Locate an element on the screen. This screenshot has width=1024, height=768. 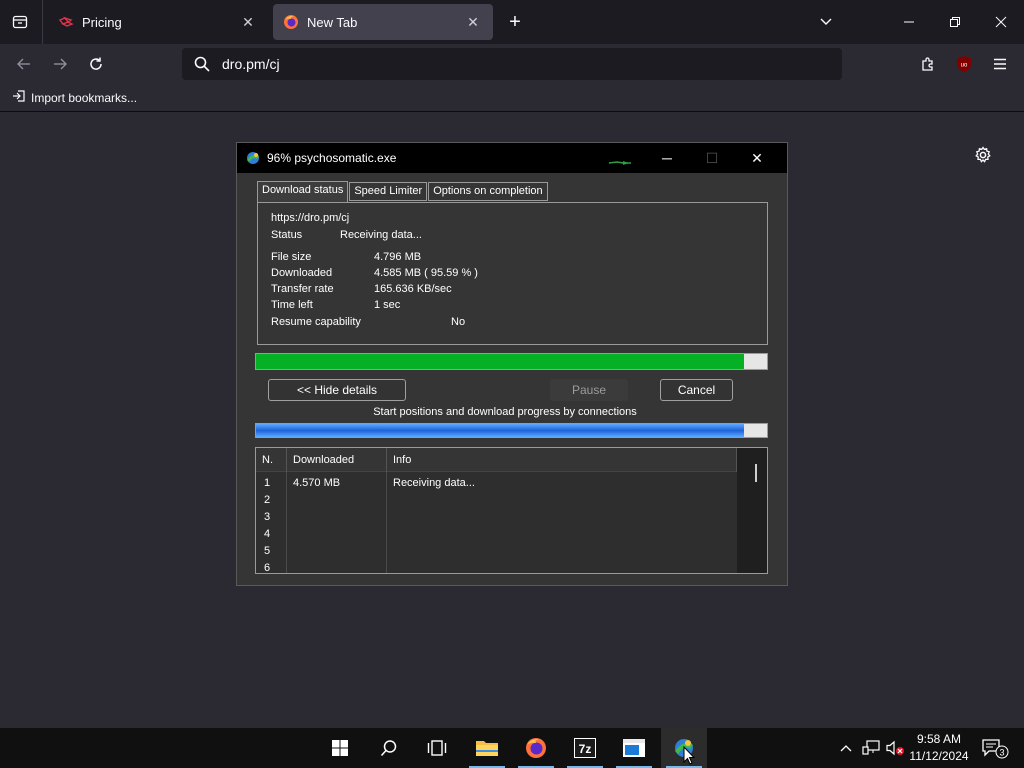
notepad-taskbar-button is located at coordinates (634, 748).